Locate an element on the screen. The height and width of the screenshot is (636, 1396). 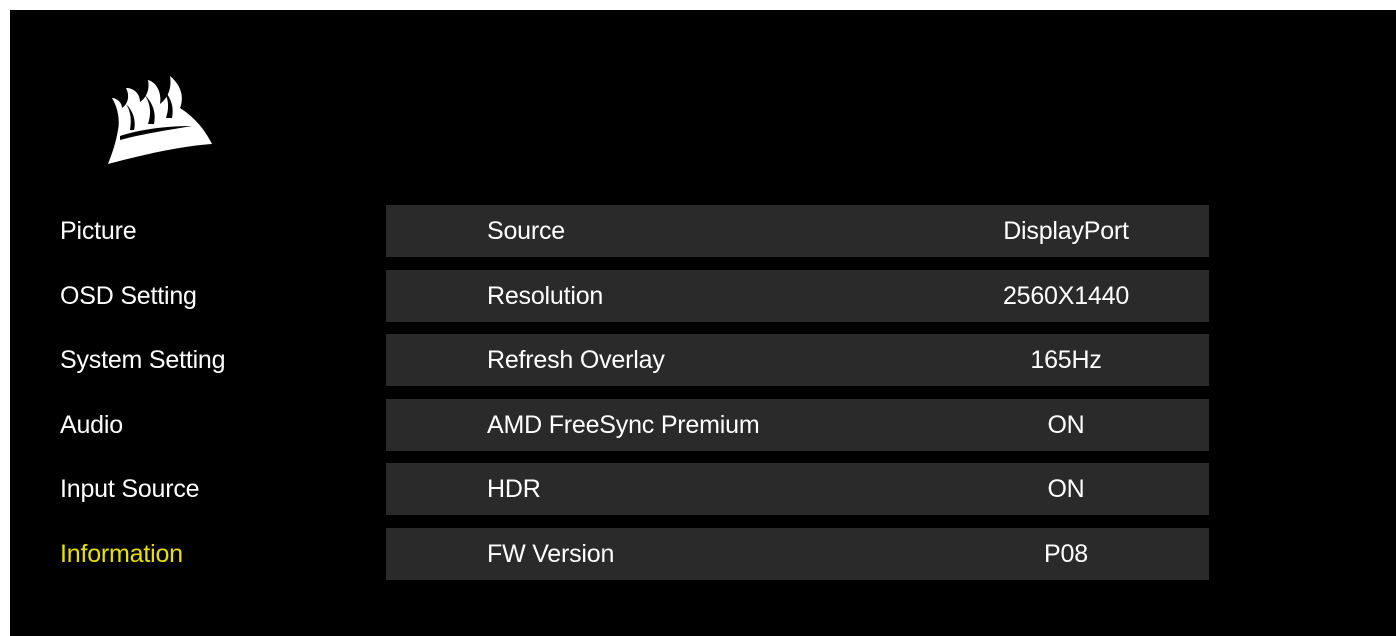
info-label: HDR is located at coordinates (514, 489).